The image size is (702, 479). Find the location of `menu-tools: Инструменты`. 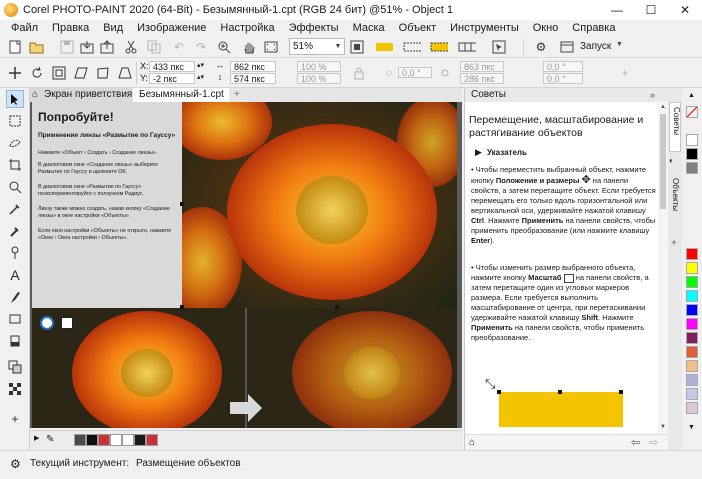

menu-tools: Инструменты is located at coordinates (484, 28).